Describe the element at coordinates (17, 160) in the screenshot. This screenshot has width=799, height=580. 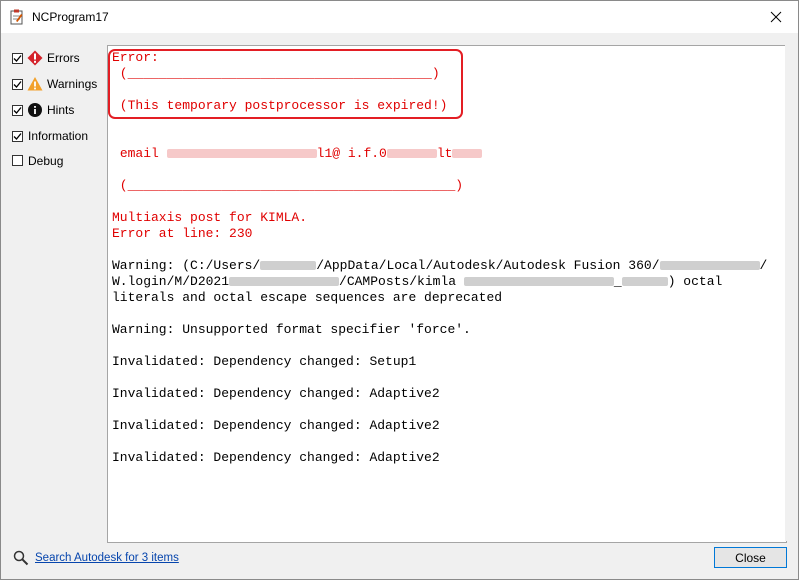
I see `debug-checkbox` at that location.